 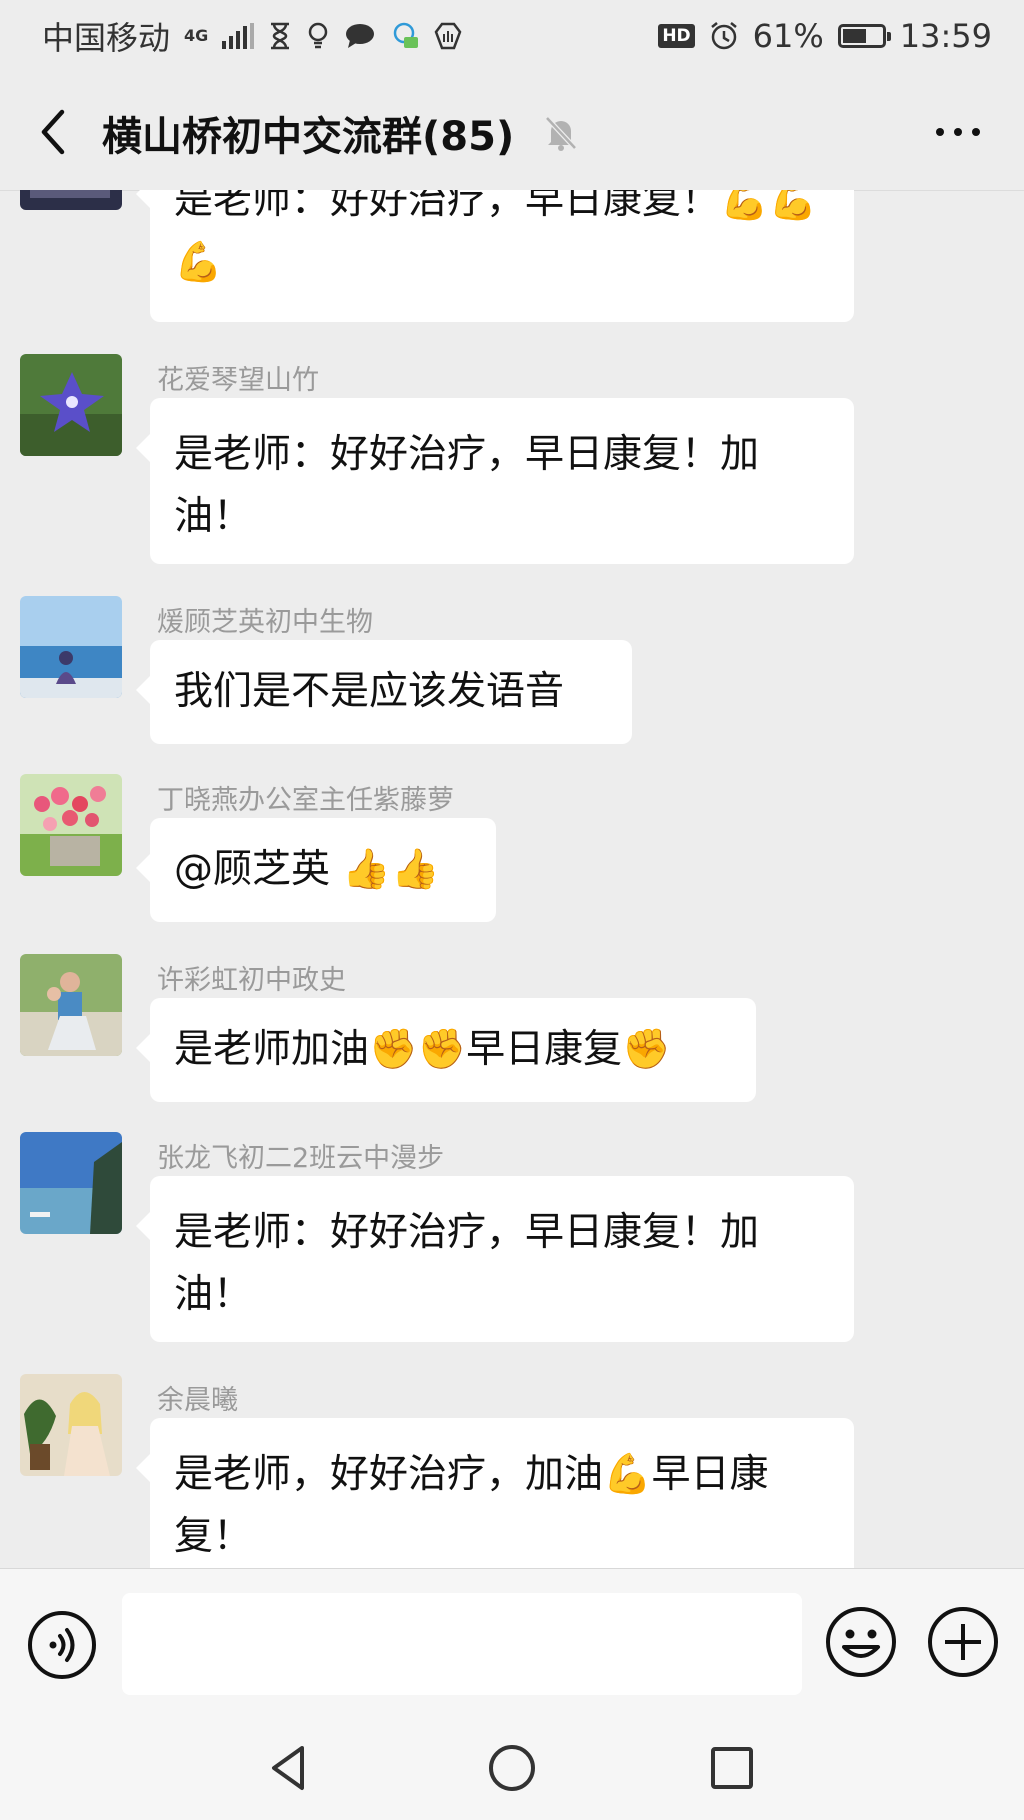 I want to click on nav-recent-icon, so click(x=732, y=1768).